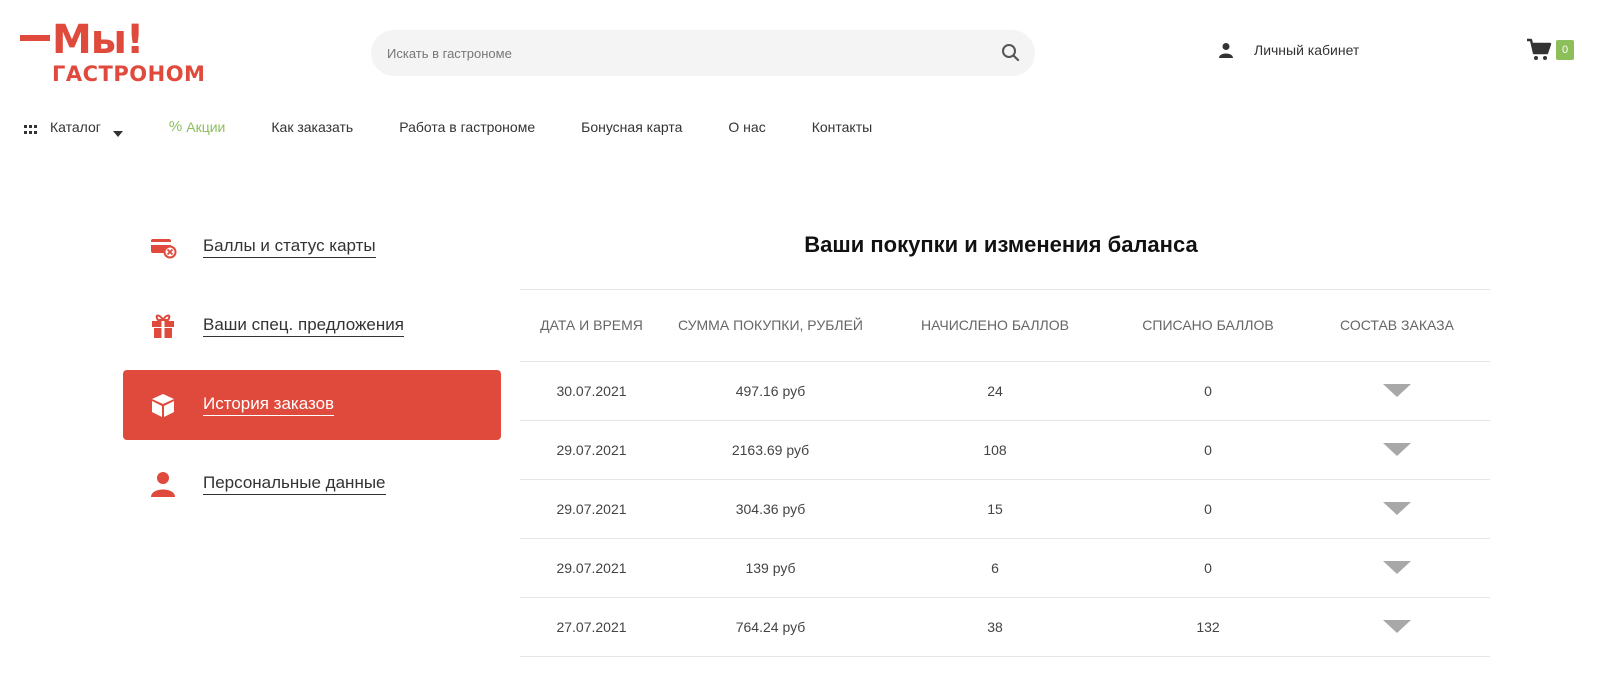 The height and width of the screenshot is (686, 1598). I want to click on cell-earned: 38, so click(995, 627).